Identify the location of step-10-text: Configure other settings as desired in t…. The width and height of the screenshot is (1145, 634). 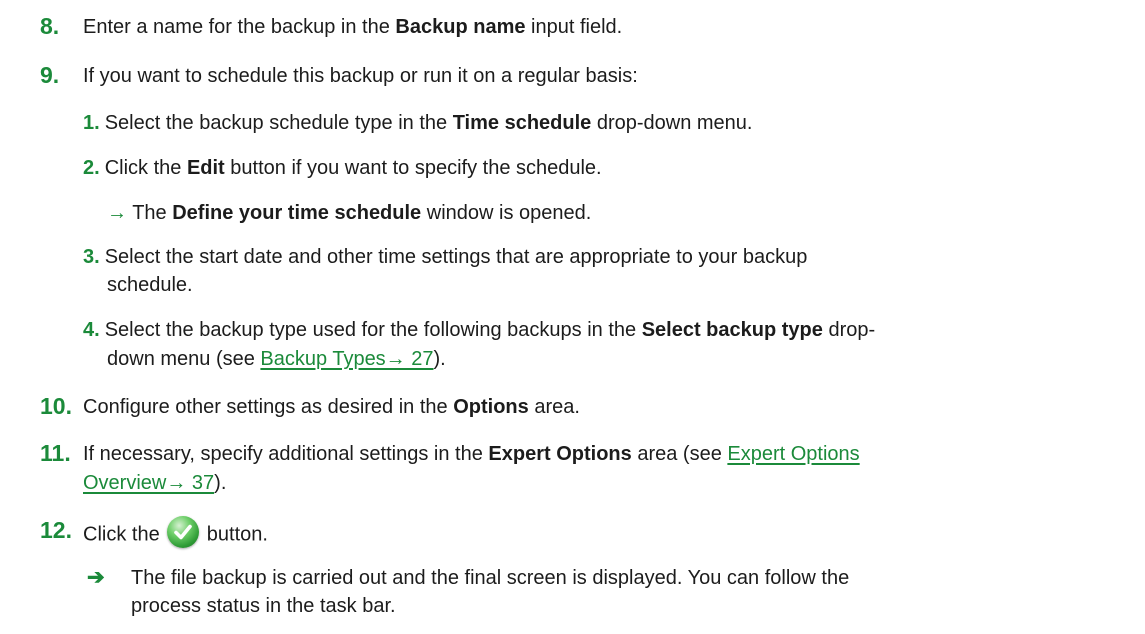
(331, 407).